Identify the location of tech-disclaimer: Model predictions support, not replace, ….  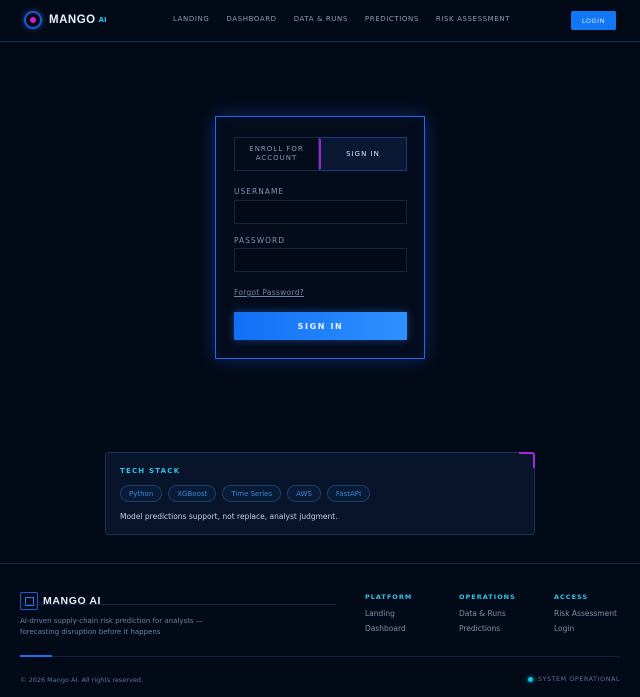
(229, 516).